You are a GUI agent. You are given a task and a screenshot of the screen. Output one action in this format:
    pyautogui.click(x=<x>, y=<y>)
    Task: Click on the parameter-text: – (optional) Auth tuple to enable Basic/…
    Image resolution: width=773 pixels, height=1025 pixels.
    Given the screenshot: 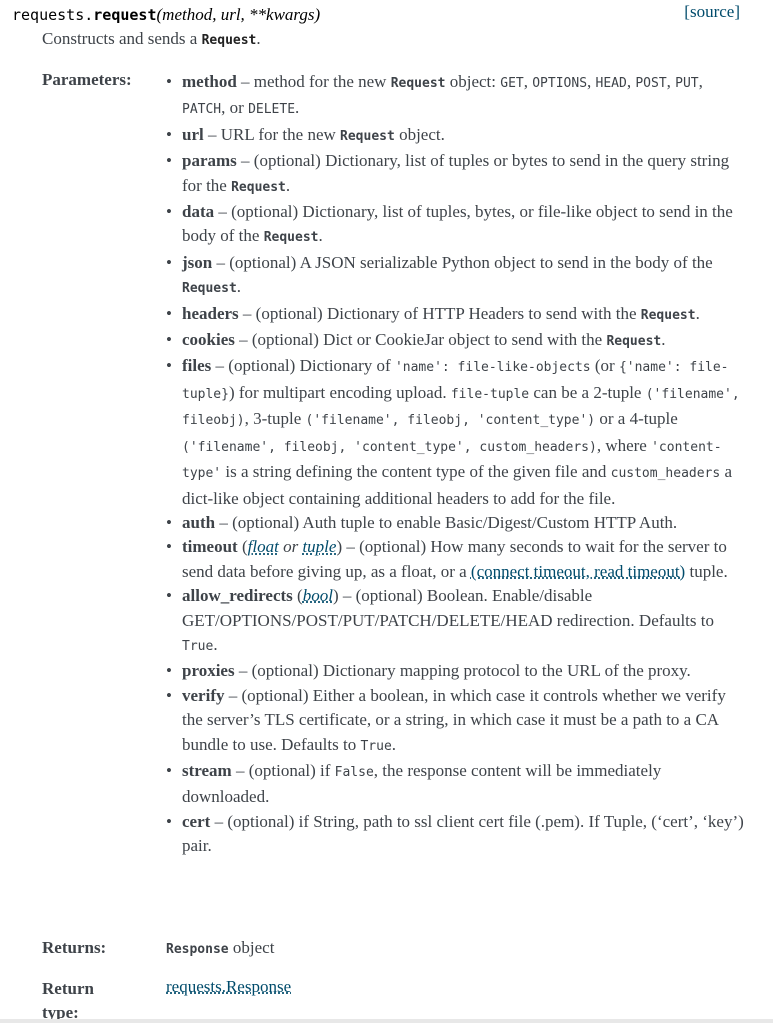 What is the action you would take?
    pyautogui.click(x=446, y=522)
    